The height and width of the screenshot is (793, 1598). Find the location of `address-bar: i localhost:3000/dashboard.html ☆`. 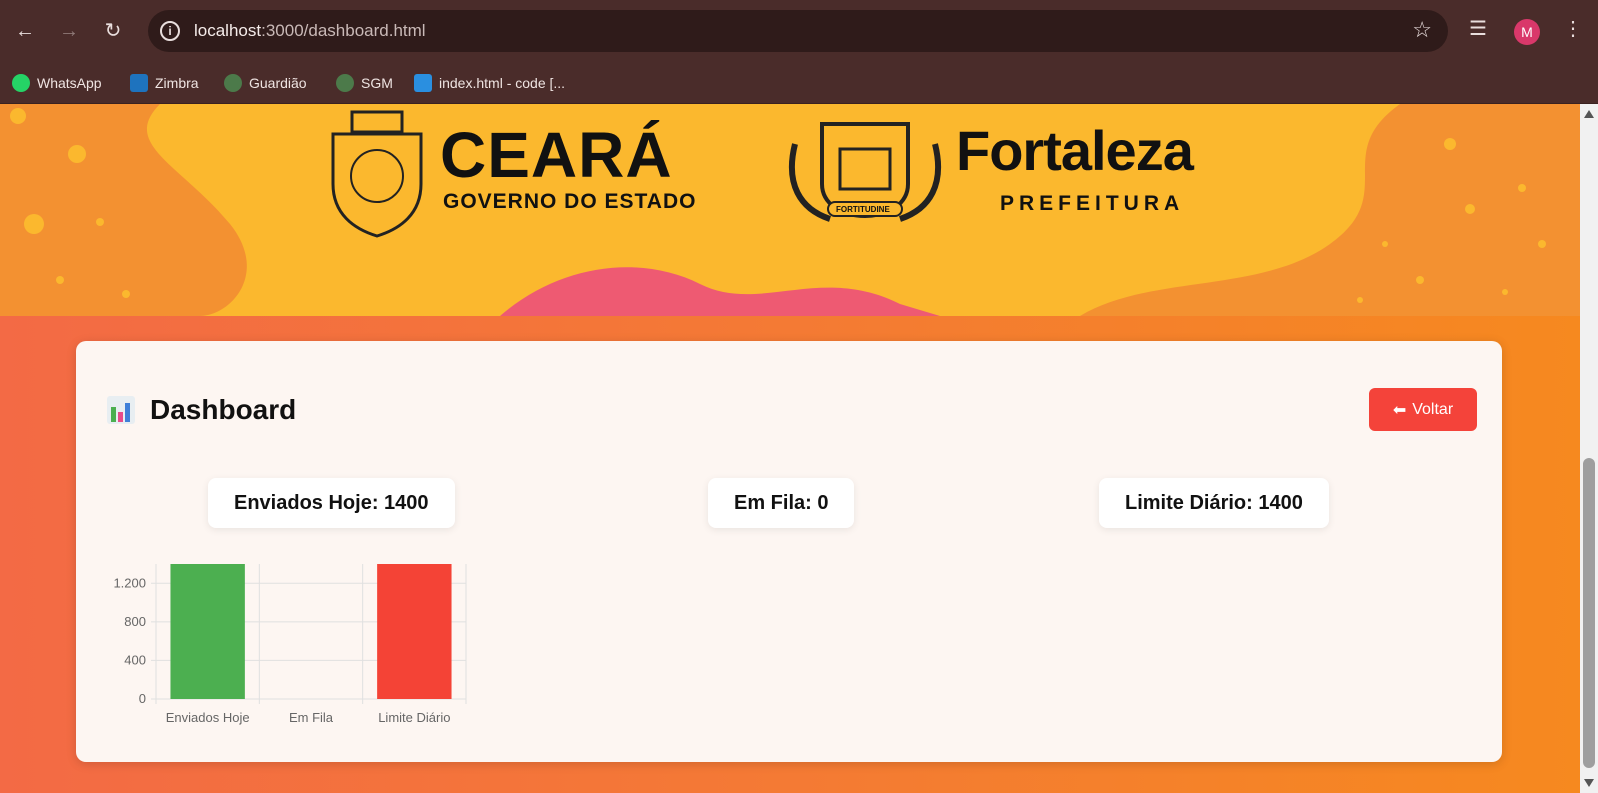

address-bar: i localhost:3000/dashboard.html ☆ is located at coordinates (798, 31).